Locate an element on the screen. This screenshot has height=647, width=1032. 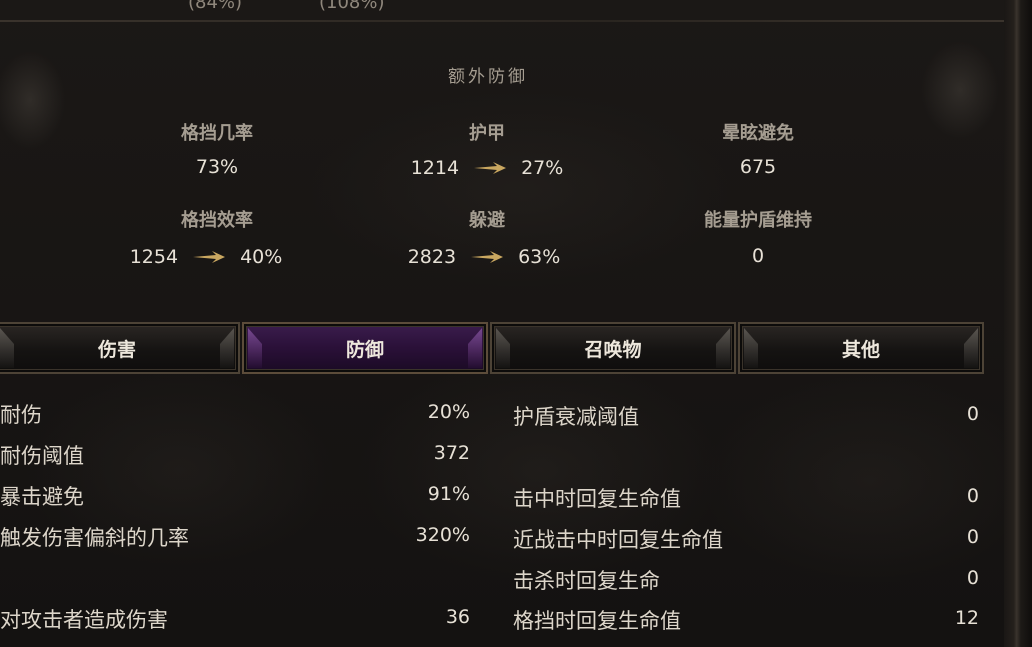
dodge-conversion: 2823 63% is located at coordinates (484, 257).